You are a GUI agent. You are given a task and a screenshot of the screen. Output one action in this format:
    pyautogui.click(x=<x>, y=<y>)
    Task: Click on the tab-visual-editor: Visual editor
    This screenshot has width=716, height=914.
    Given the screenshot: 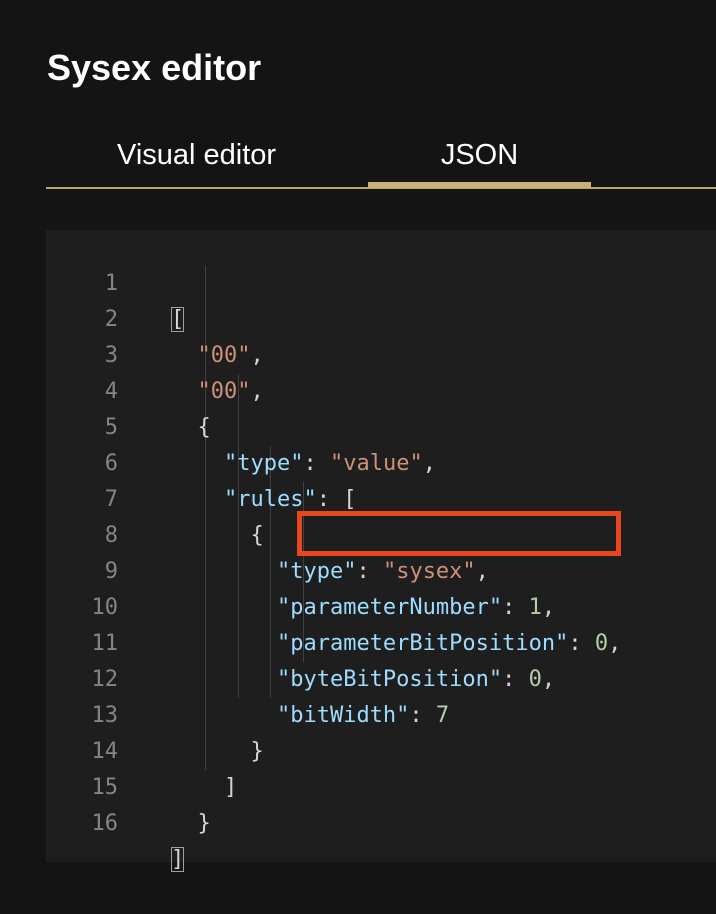 What is the action you would take?
    pyautogui.click(x=232, y=157)
    